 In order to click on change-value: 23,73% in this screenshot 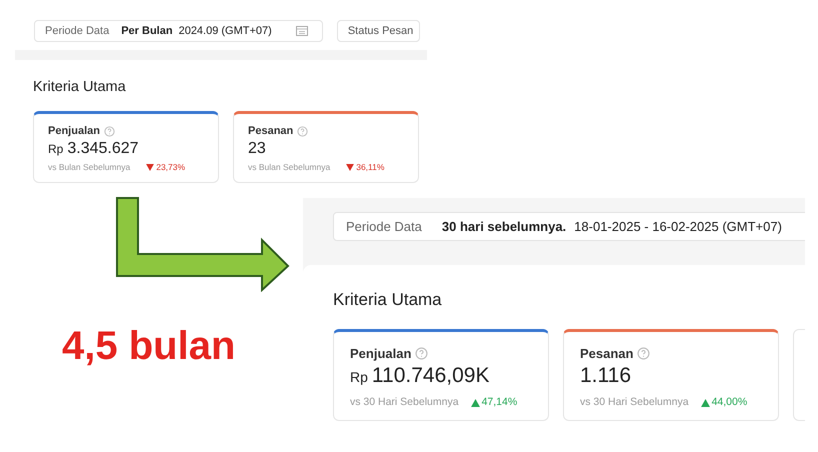, I will do `click(171, 167)`.